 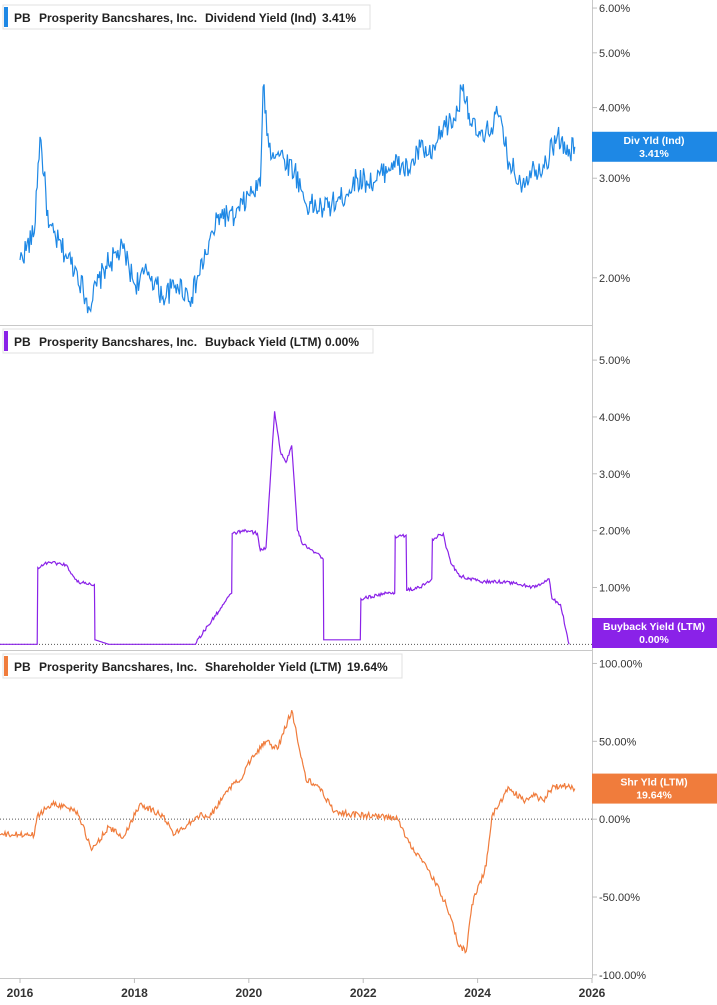 I want to click on legend-value: 19.64%, so click(x=367, y=667).